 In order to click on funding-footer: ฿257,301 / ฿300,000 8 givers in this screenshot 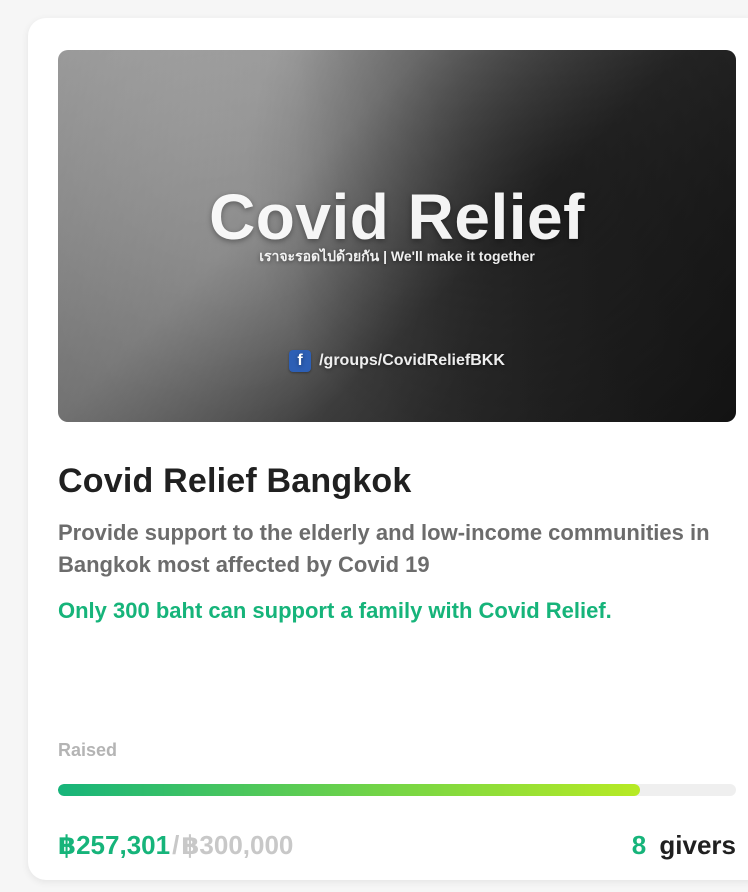, I will do `click(397, 845)`.